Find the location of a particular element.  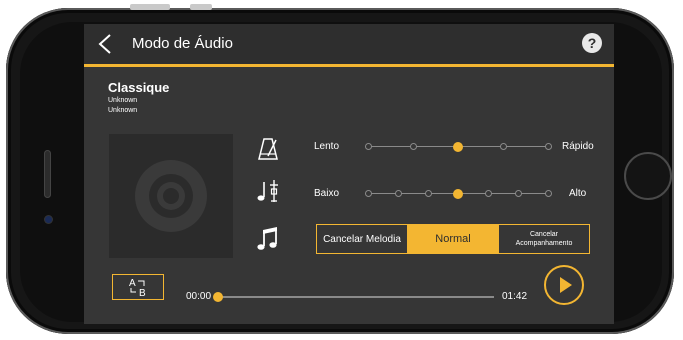

song-album: Unknown is located at coordinates (123, 110).